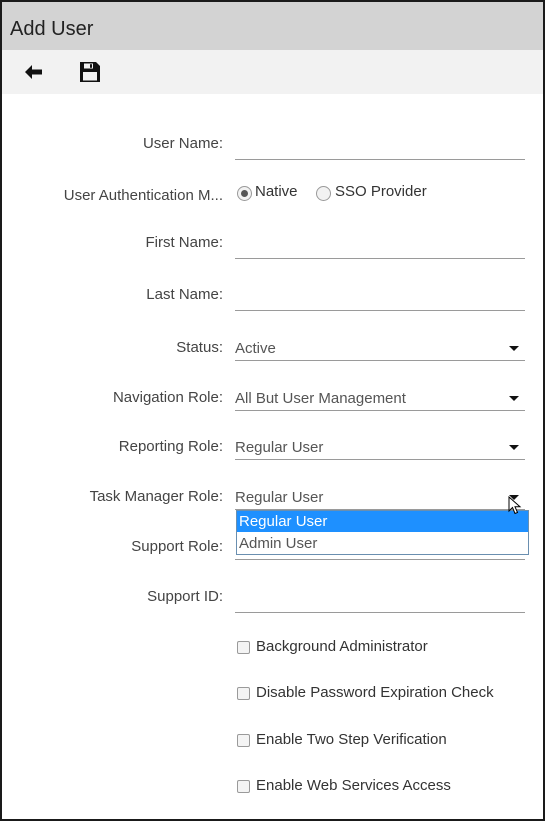 This screenshot has width=545, height=821. What do you see at coordinates (320, 398) in the screenshot?
I see `nav-role-value: All But User Management` at bounding box center [320, 398].